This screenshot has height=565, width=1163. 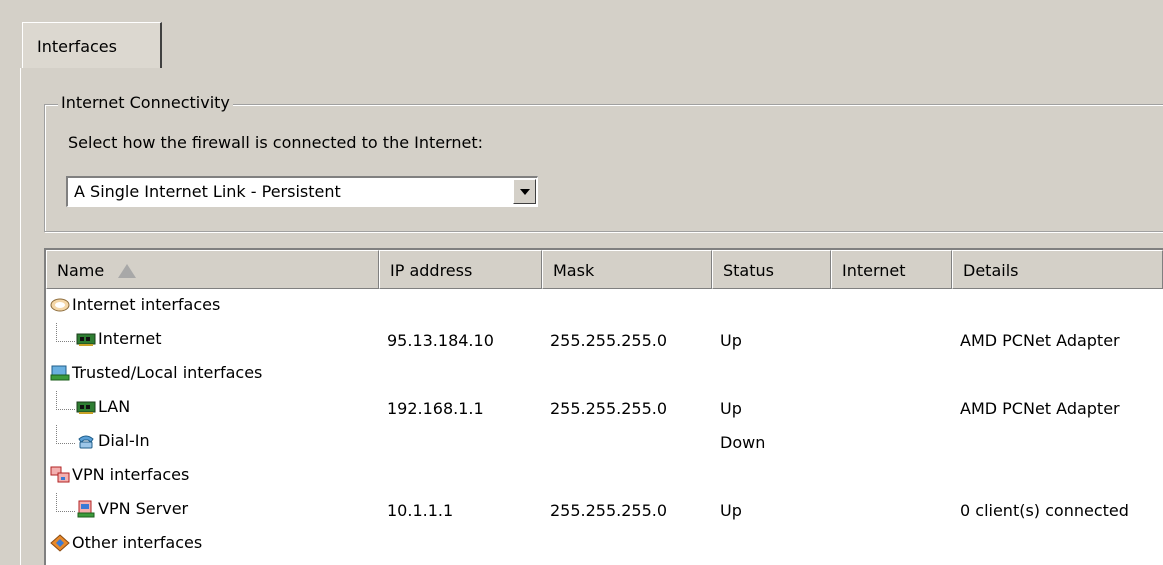 I want to click on column-header-ip-address: IP address, so click(x=460, y=269).